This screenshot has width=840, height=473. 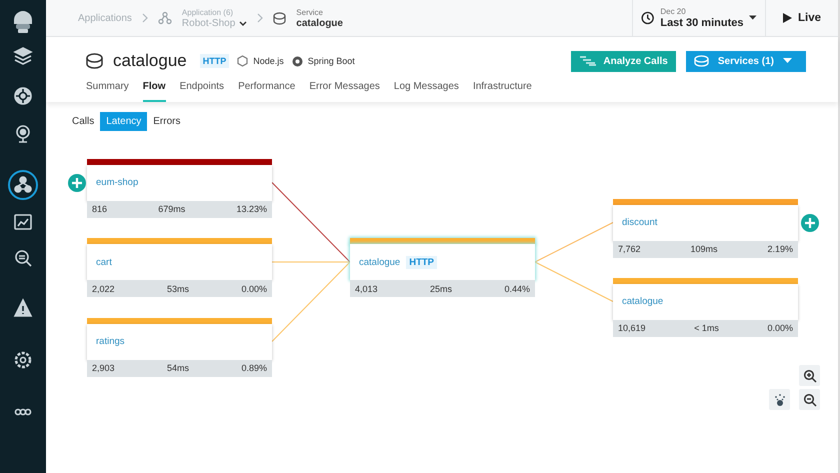 What do you see at coordinates (441, 289) in the screenshot?
I see `latency-value: 25ms` at bounding box center [441, 289].